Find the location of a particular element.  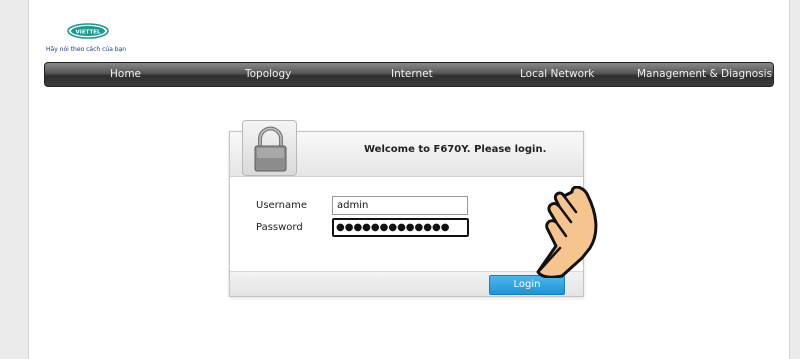

lock-icon-frame is located at coordinates (269, 148).